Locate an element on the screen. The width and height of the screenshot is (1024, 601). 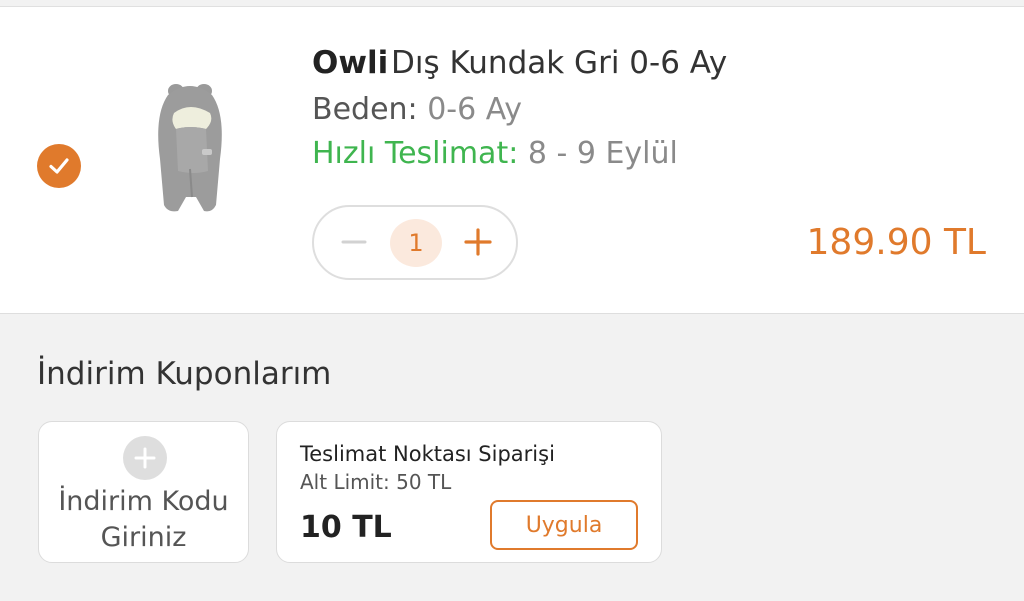
decrease-quantity-button is located at coordinates (354, 242).